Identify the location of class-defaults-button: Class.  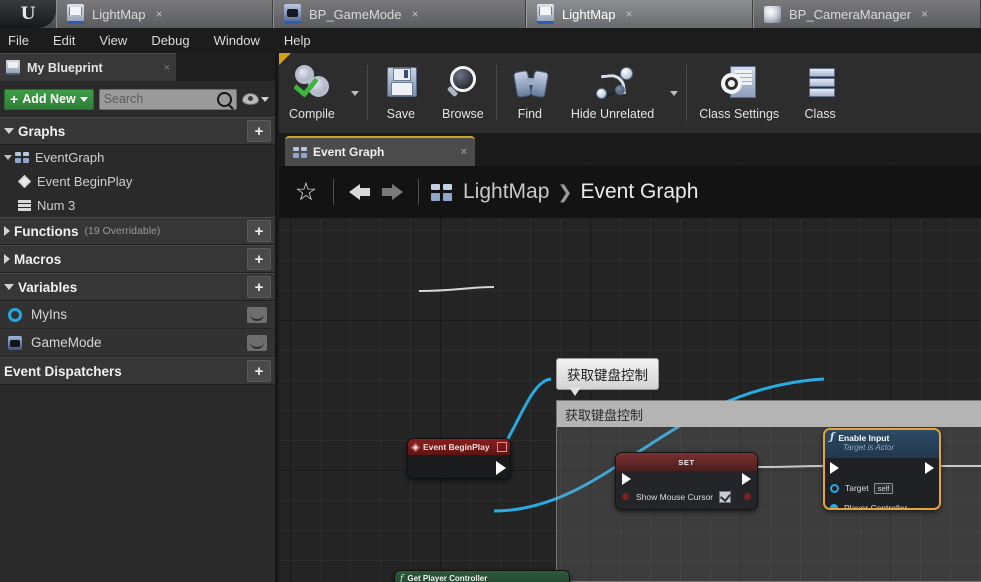
(820, 93).